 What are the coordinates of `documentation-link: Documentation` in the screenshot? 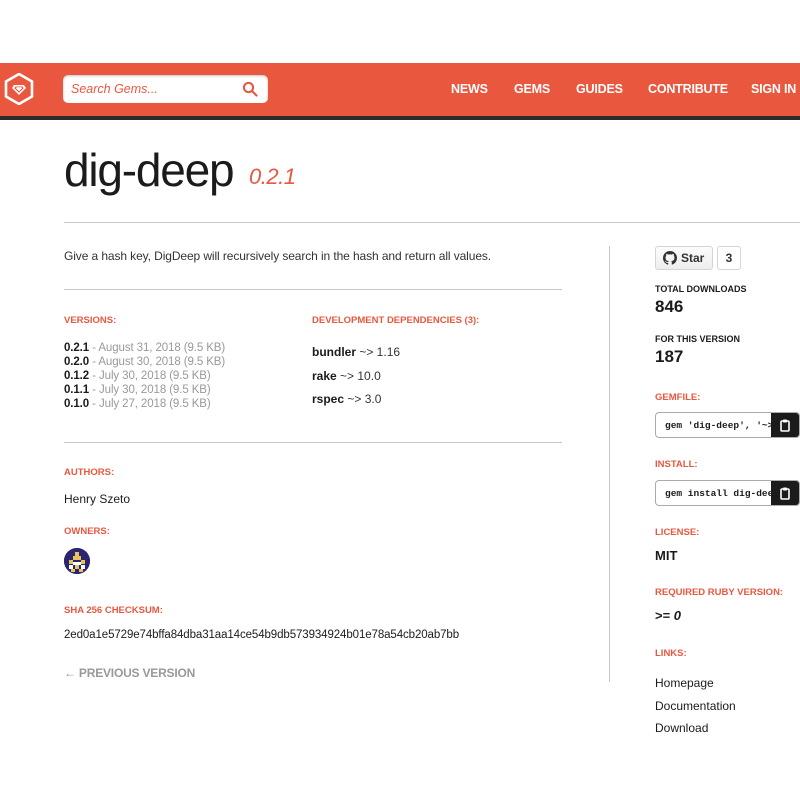 It's located at (695, 706).